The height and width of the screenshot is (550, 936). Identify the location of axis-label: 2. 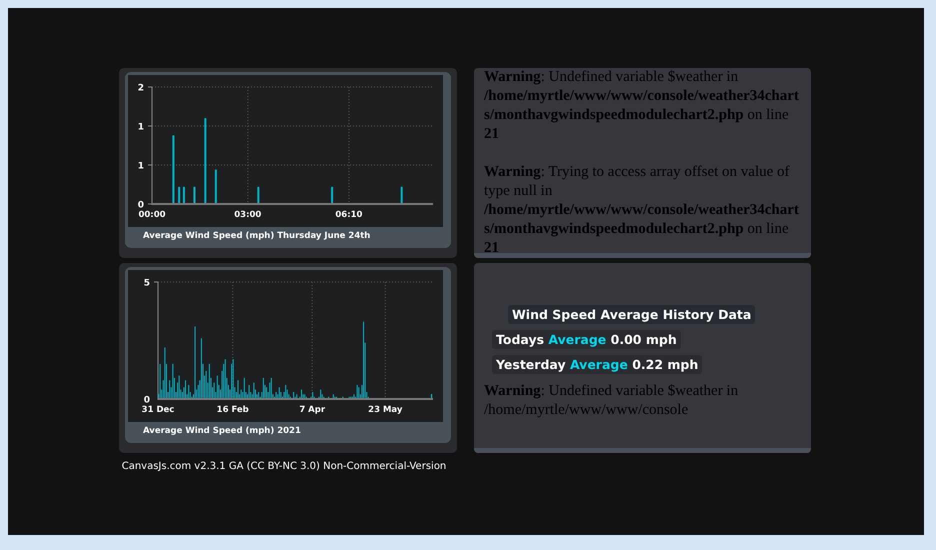
(141, 89).